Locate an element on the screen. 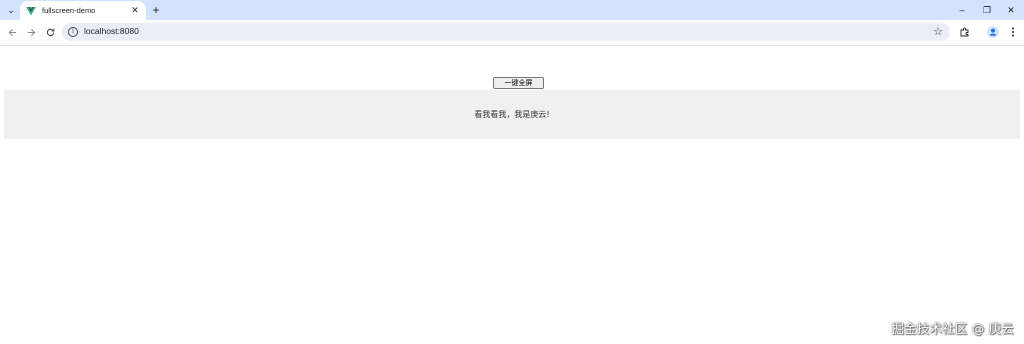  reload-icon is located at coordinates (50, 32).